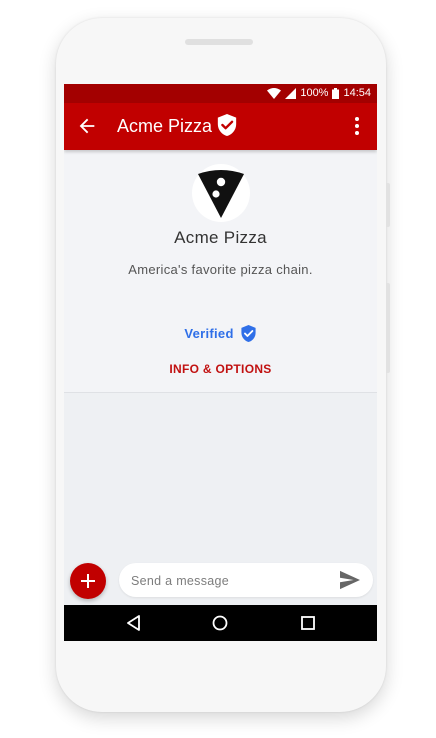 The image size is (436, 738). I want to click on pizza-slice-logo, so click(221, 194).